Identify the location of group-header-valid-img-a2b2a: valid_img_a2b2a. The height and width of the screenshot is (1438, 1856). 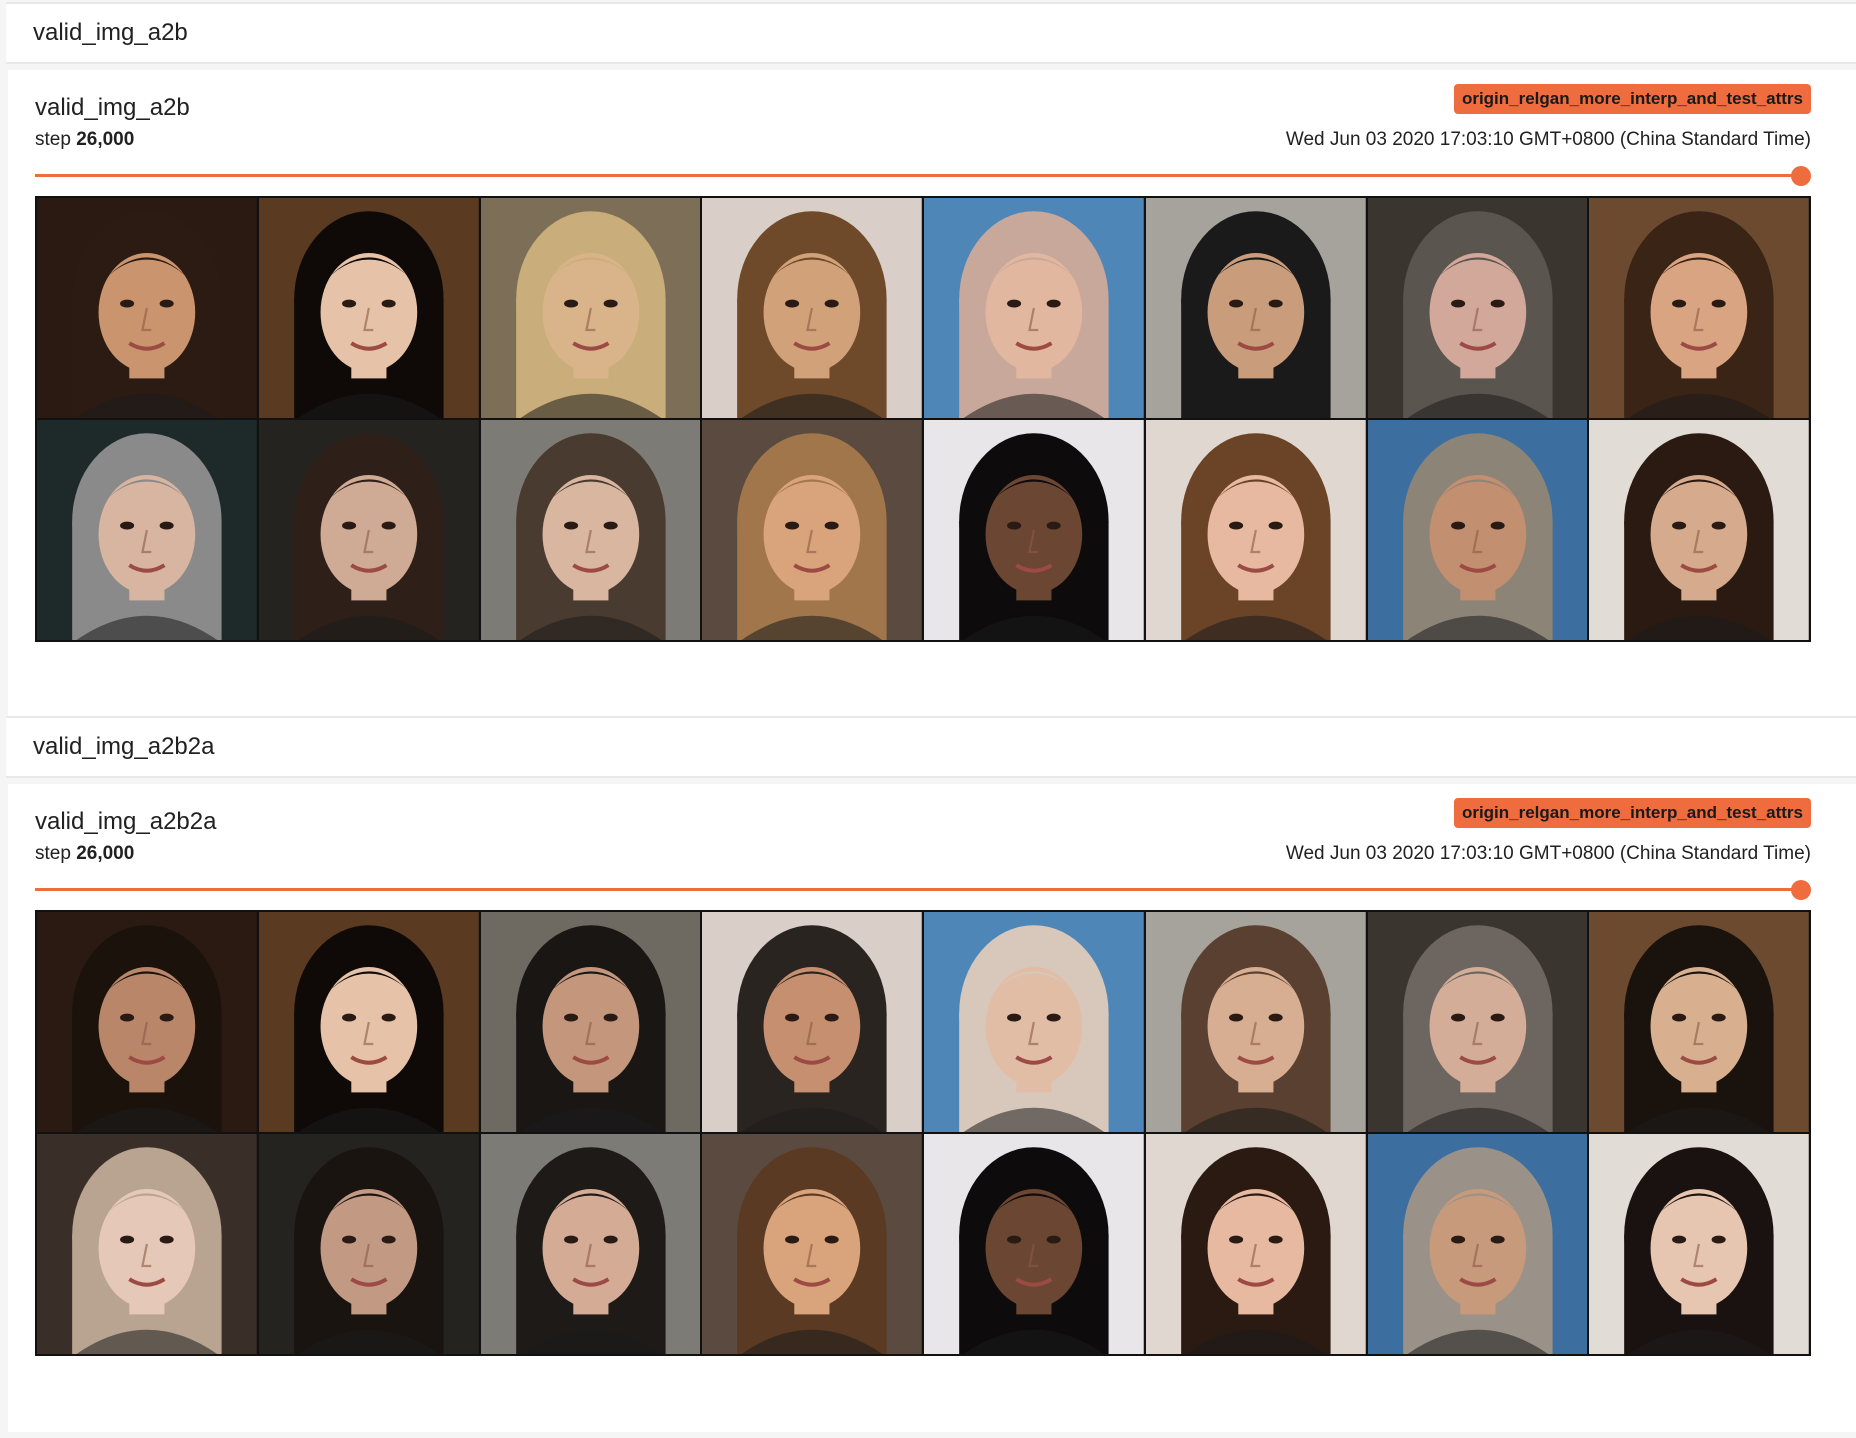
(931, 747).